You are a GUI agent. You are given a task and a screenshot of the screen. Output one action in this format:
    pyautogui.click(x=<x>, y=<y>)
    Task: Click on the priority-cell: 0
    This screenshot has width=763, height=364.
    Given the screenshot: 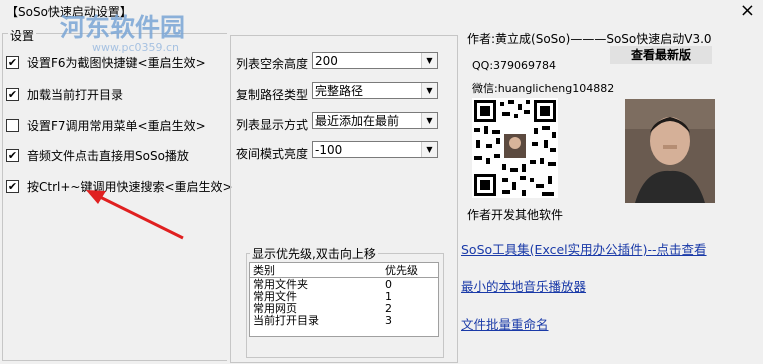 What is the action you would take?
    pyautogui.click(x=388, y=284)
    